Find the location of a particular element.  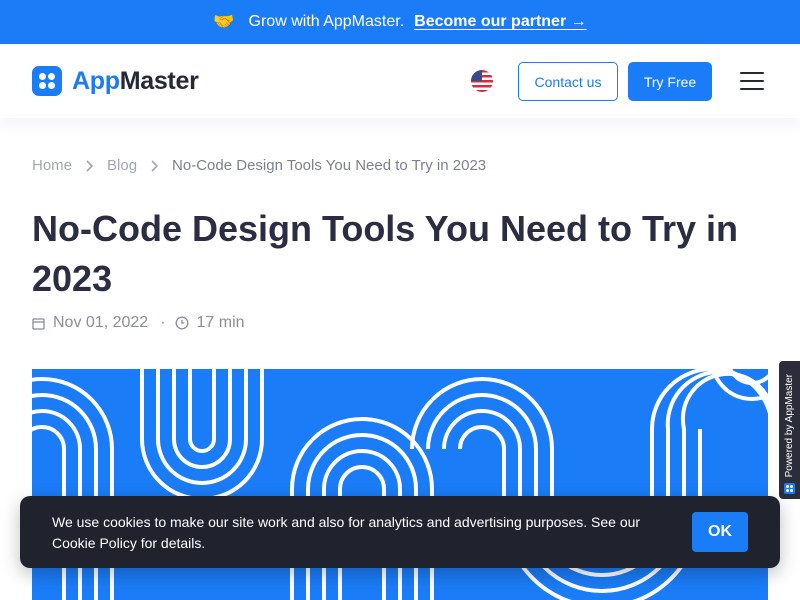

powered-by-text: Powered by AppMaster is located at coordinates (789, 425).